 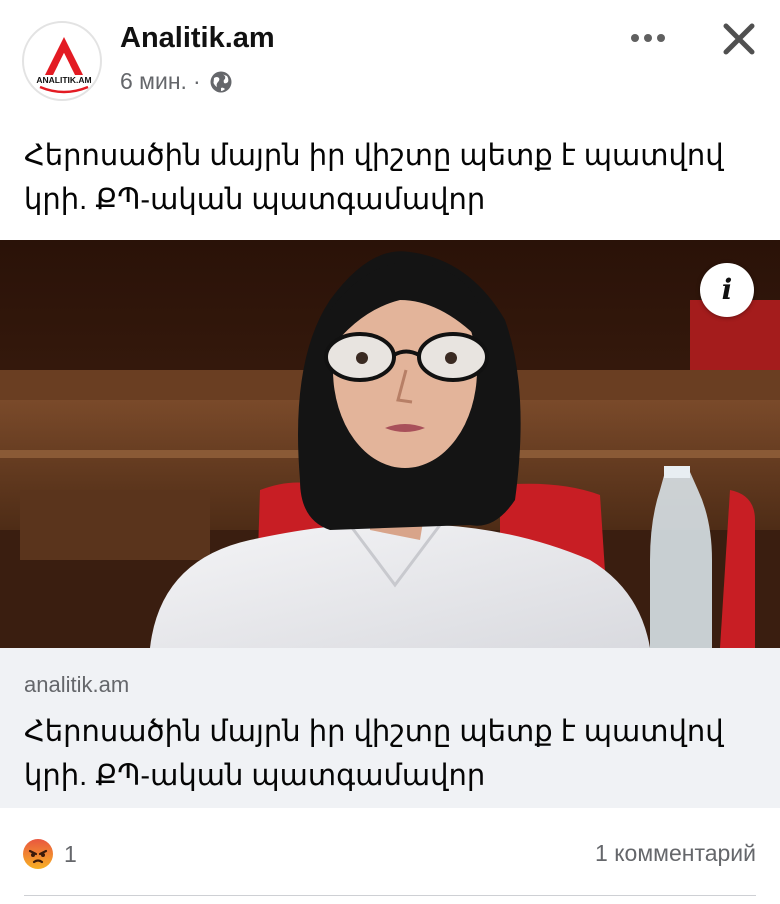 What do you see at coordinates (739, 39) in the screenshot?
I see `close-icon` at bounding box center [739, 39].